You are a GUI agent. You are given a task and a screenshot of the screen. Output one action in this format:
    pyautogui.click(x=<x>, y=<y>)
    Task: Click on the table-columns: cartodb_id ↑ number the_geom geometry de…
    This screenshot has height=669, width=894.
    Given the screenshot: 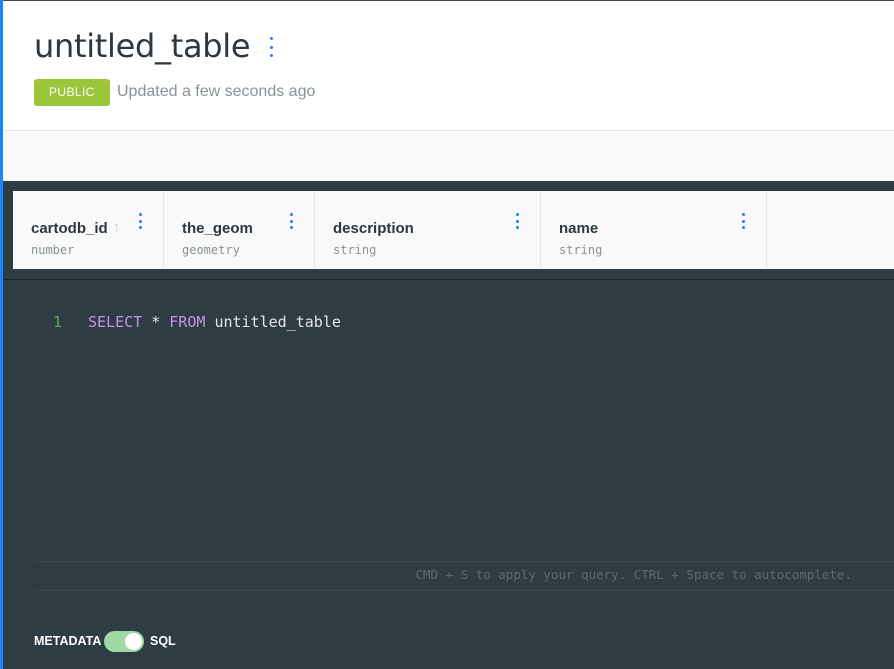 What is the action you would take?
    pyautogui.click(x=448, y=230)
    